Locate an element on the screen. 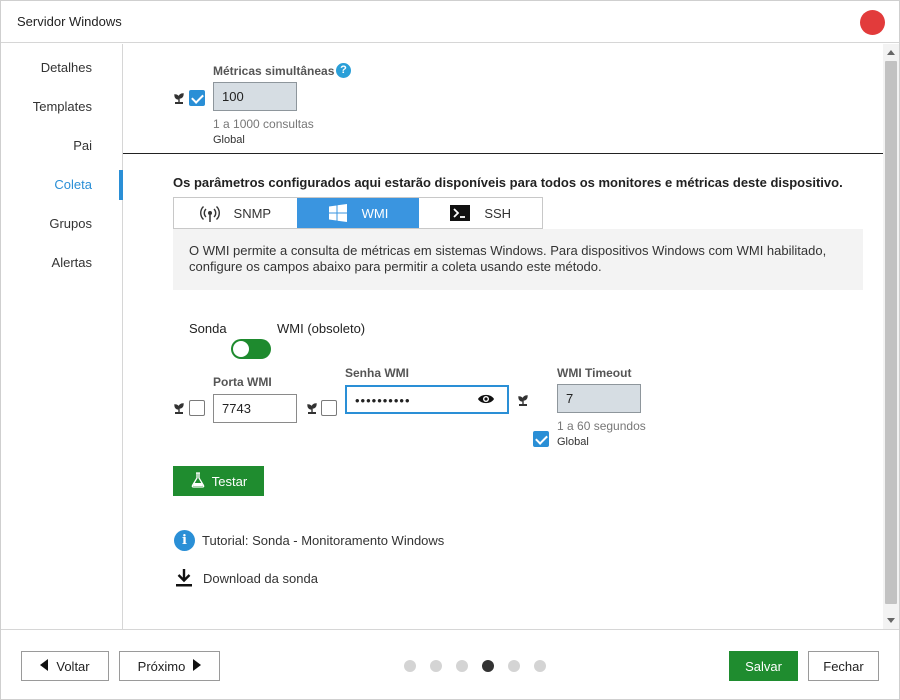 This screenshot has height=700, width=900. tab-snmp: SNMP is located at coordinates (235, 213).